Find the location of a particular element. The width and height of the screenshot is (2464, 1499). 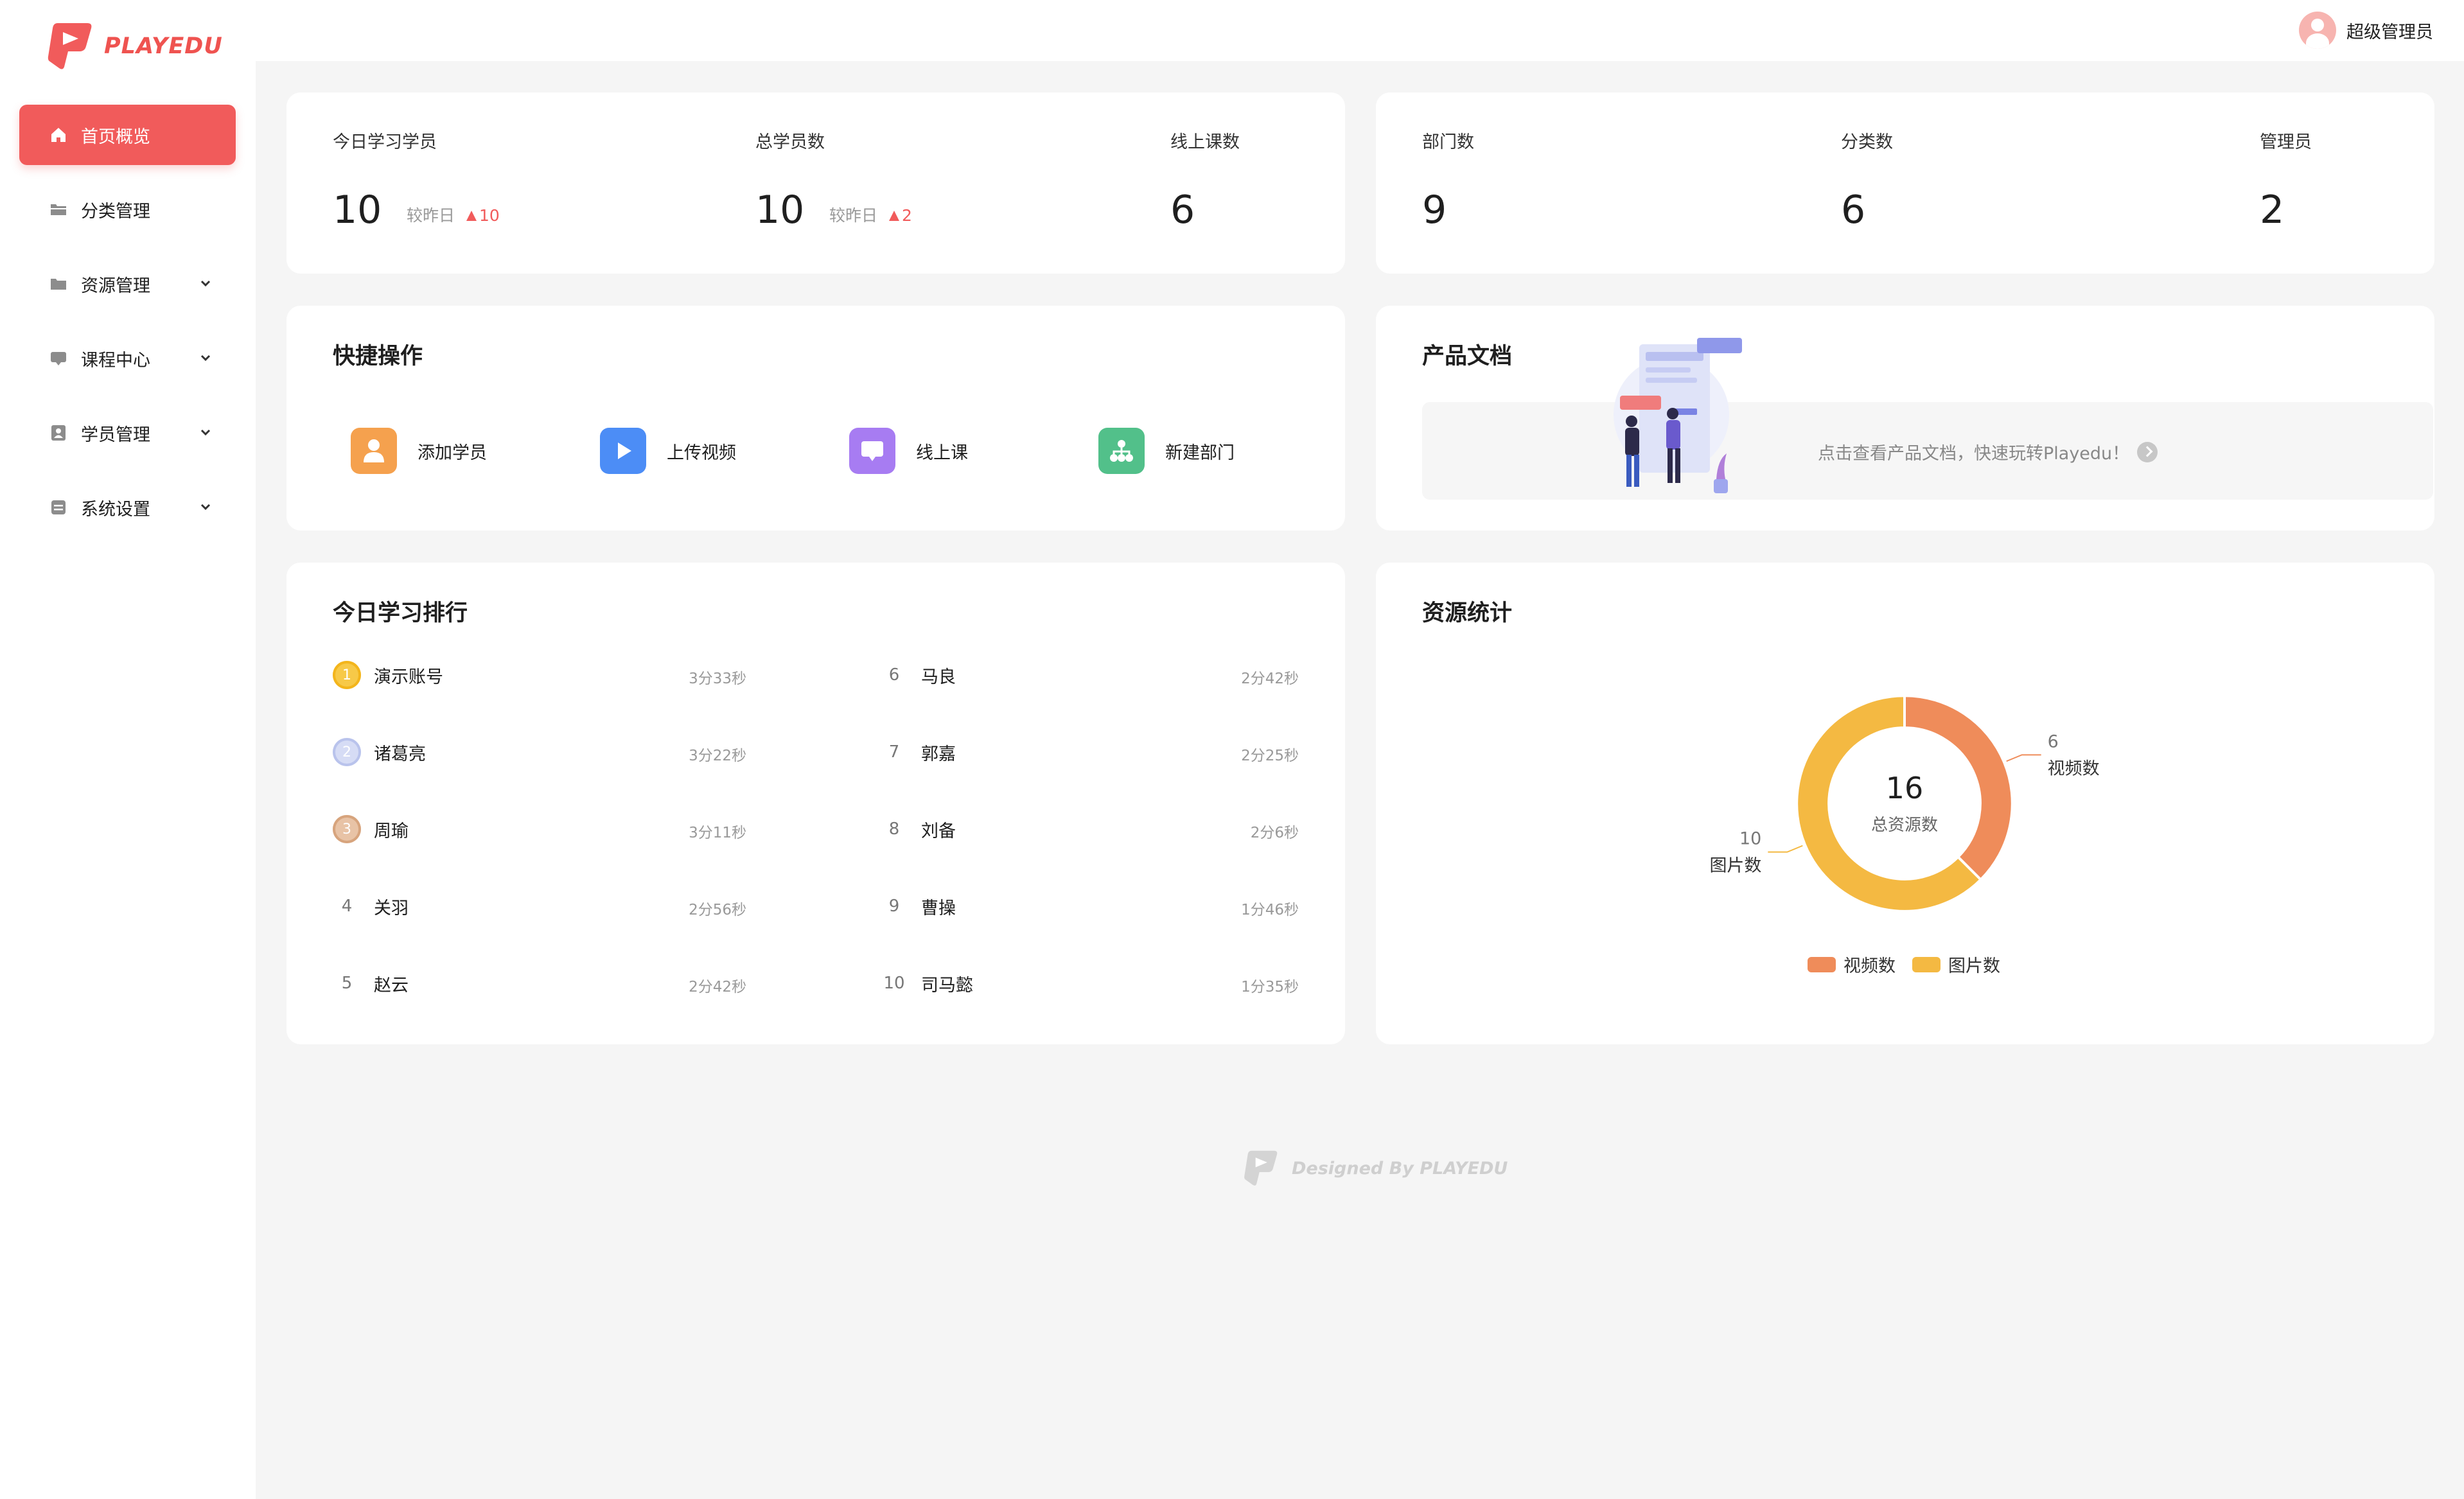

ranking-name: 关羽 is located at coordinates (392, 908).